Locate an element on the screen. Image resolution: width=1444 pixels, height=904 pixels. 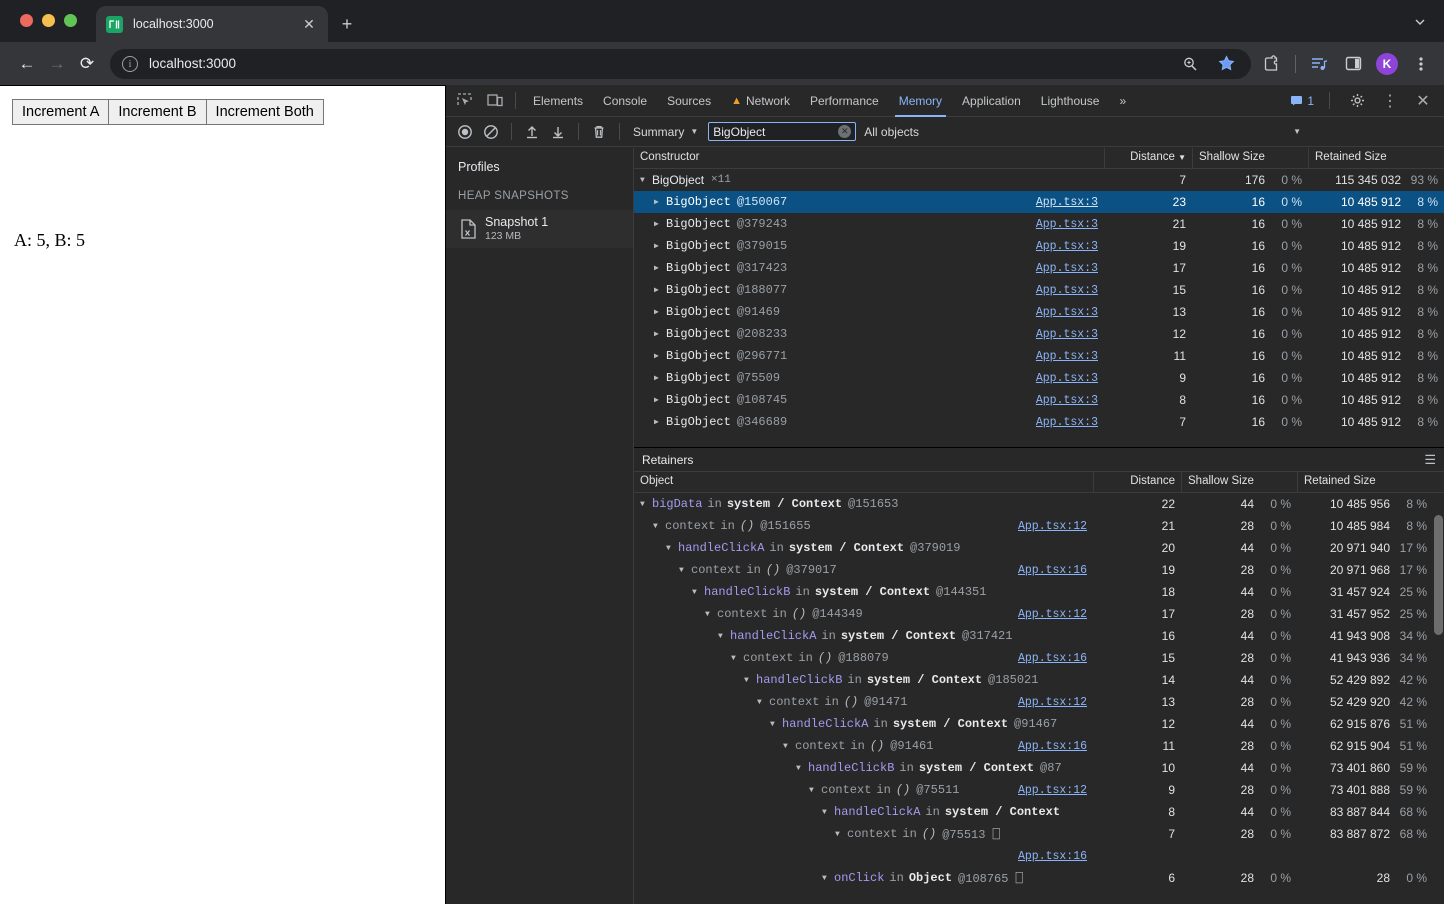
maximize-window-button is located at coordinates (70, 20).